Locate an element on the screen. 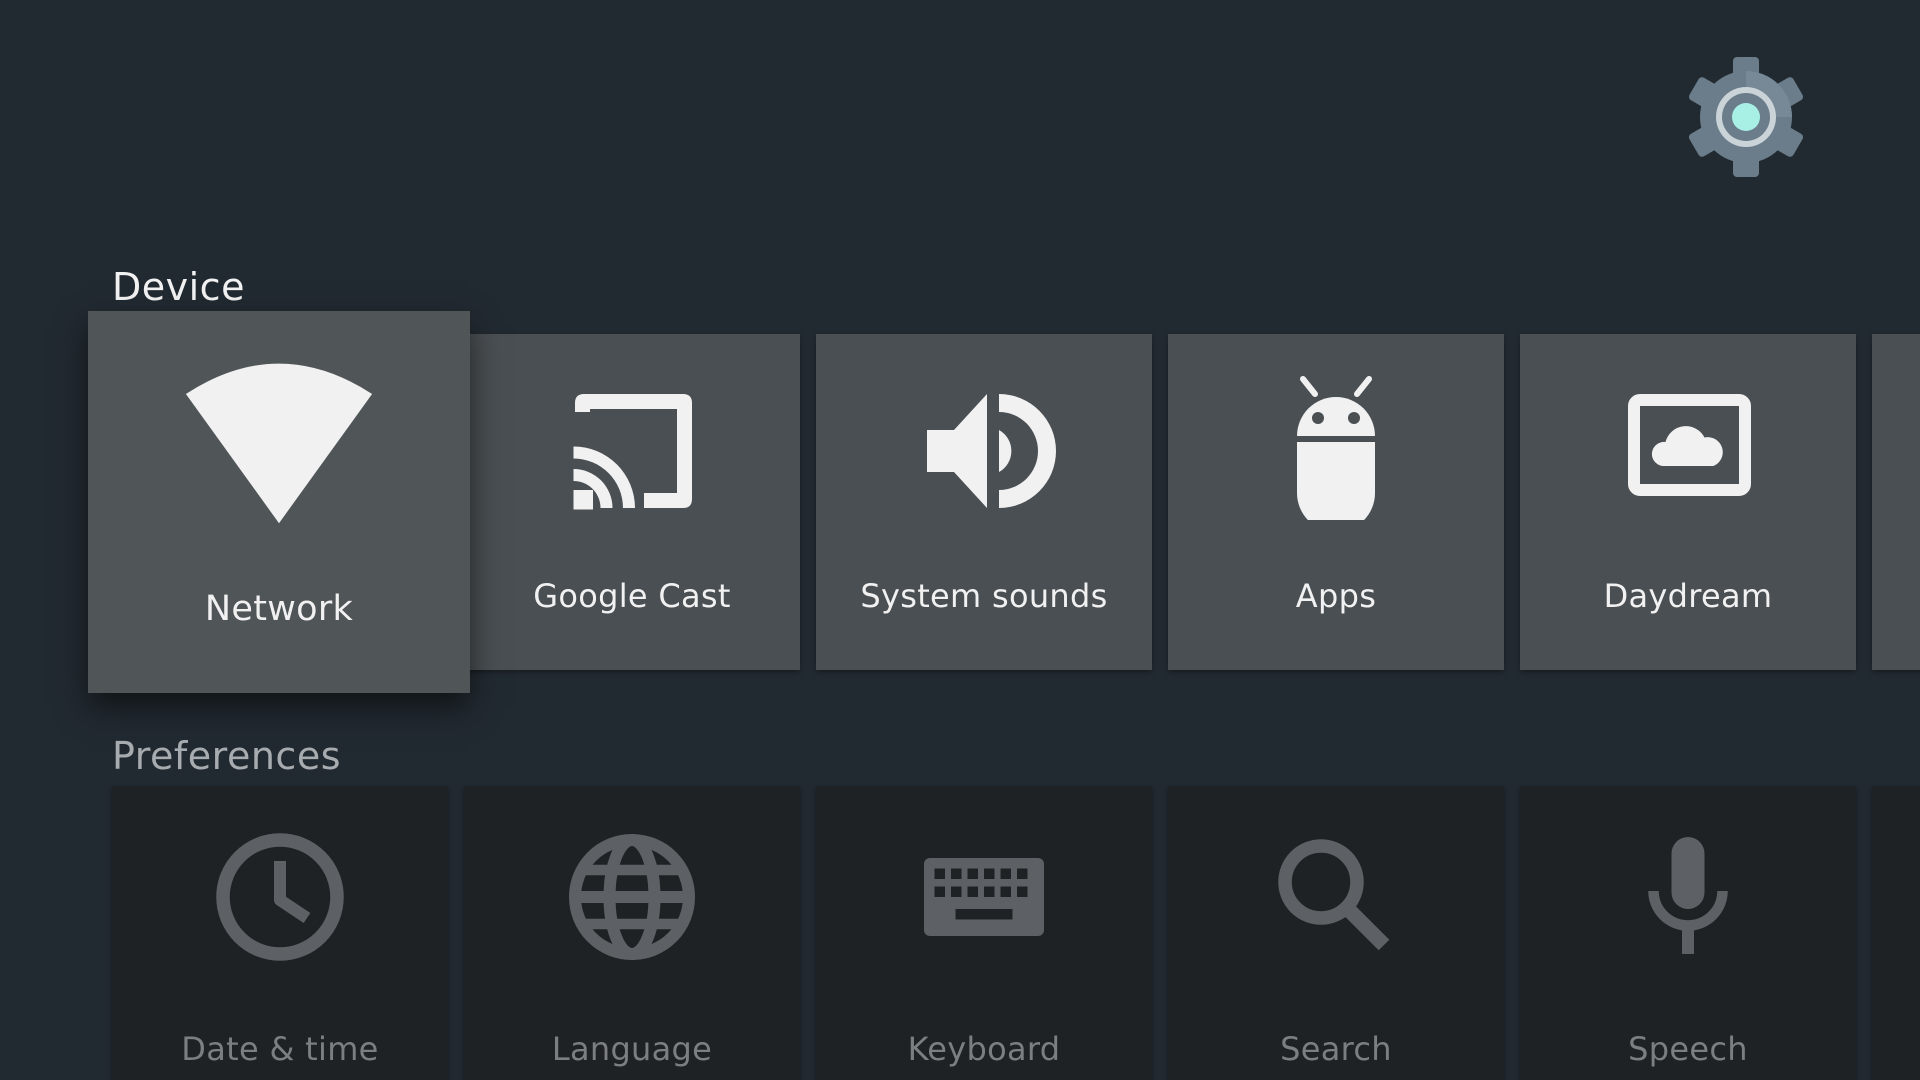 The height and width of the screenshot is (1080, 1920). device-tile-label: System sounds is located at coordinates (984, 596).